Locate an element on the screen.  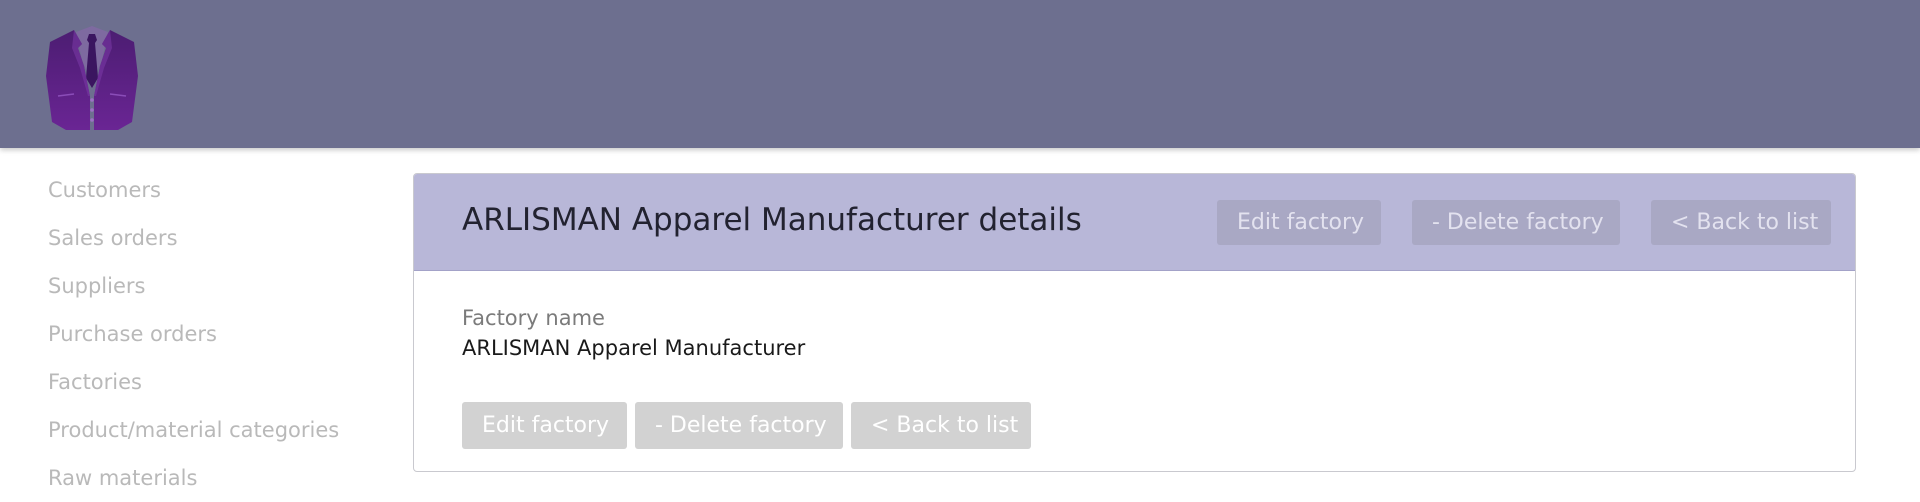
sidebar-item-raw-materials: Raw materials is located at coordinates (208, 478).